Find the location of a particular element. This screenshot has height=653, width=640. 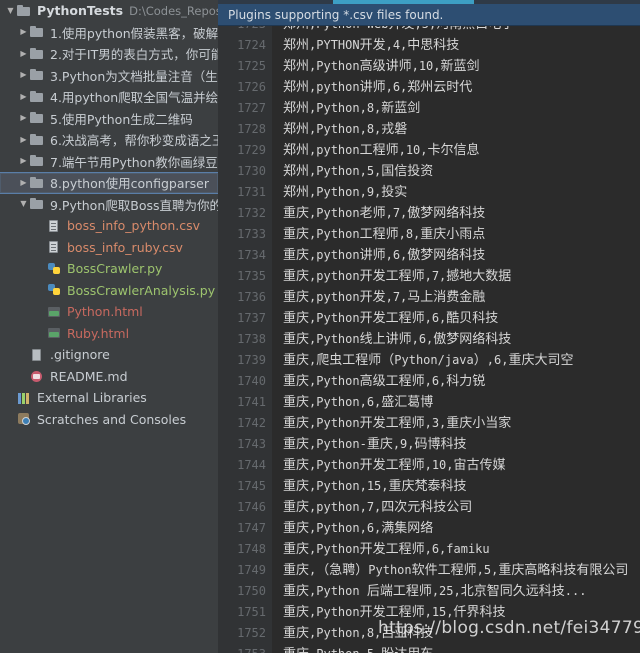

gitignore-file-icon is located at coordinates (37, 355).